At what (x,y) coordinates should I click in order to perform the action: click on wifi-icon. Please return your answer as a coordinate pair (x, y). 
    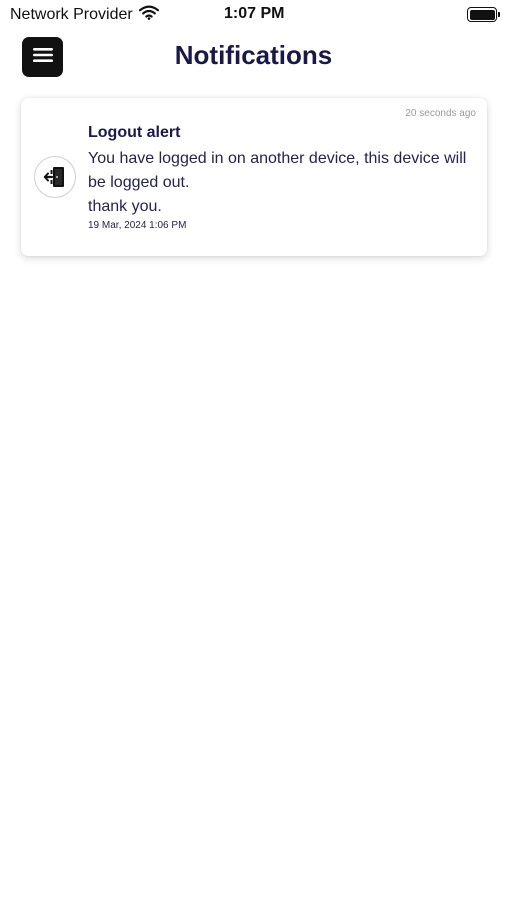
    Looking at the image, I should click on (148, 15).